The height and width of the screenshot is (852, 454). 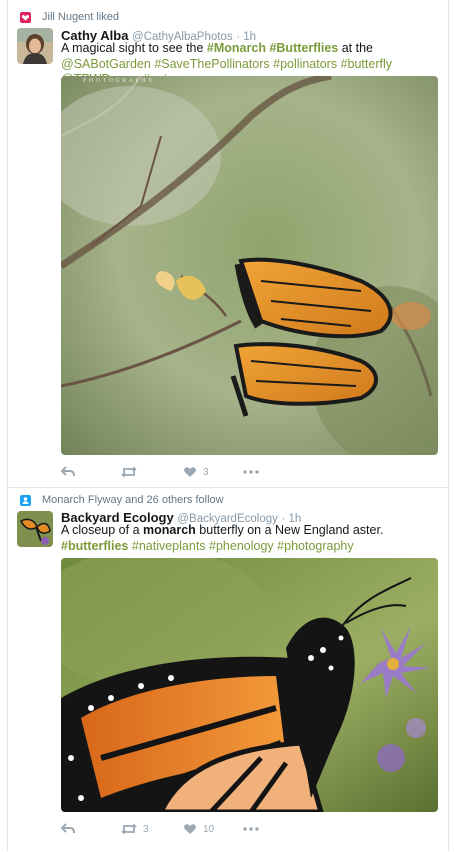 What do you see at coordinates (211, 472) in the screenshot?
I see `tweet-actions: 3` at bounding box center [211, 472].